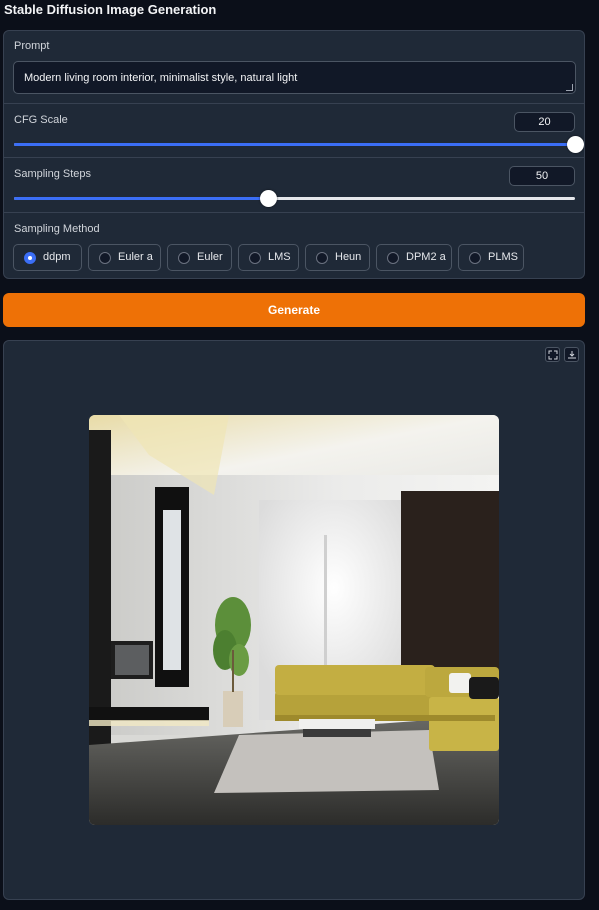  Describe the element at coordinates (542, 176) in the screenshot. I see `sampling-steps-number-input: 50` at that location.